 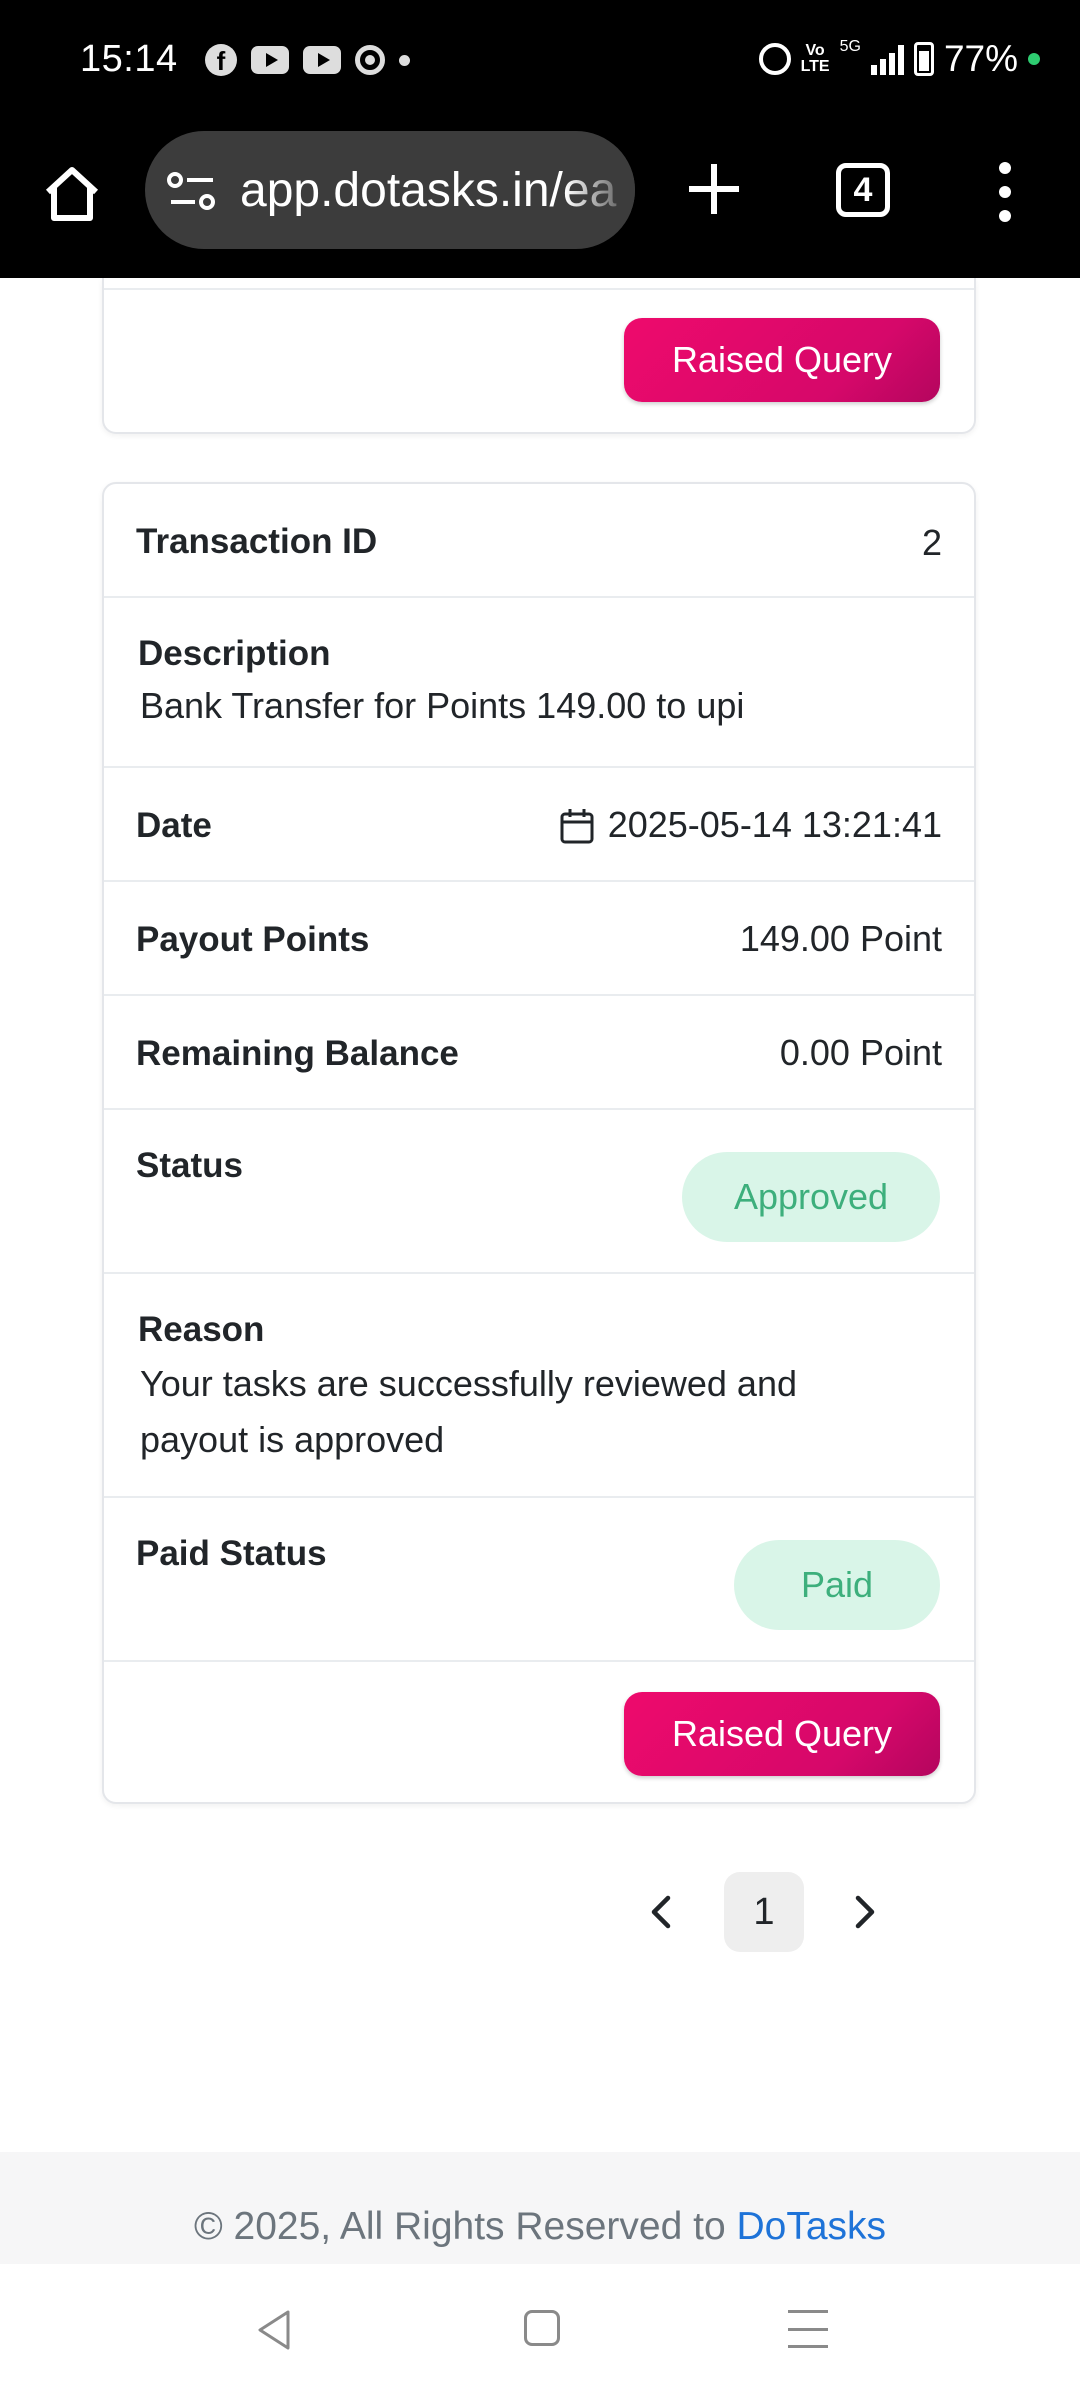 What do you see at coordinates (174, 825) in the screenshot?
I see `date-label: Date` at bounding box center [174, 825].